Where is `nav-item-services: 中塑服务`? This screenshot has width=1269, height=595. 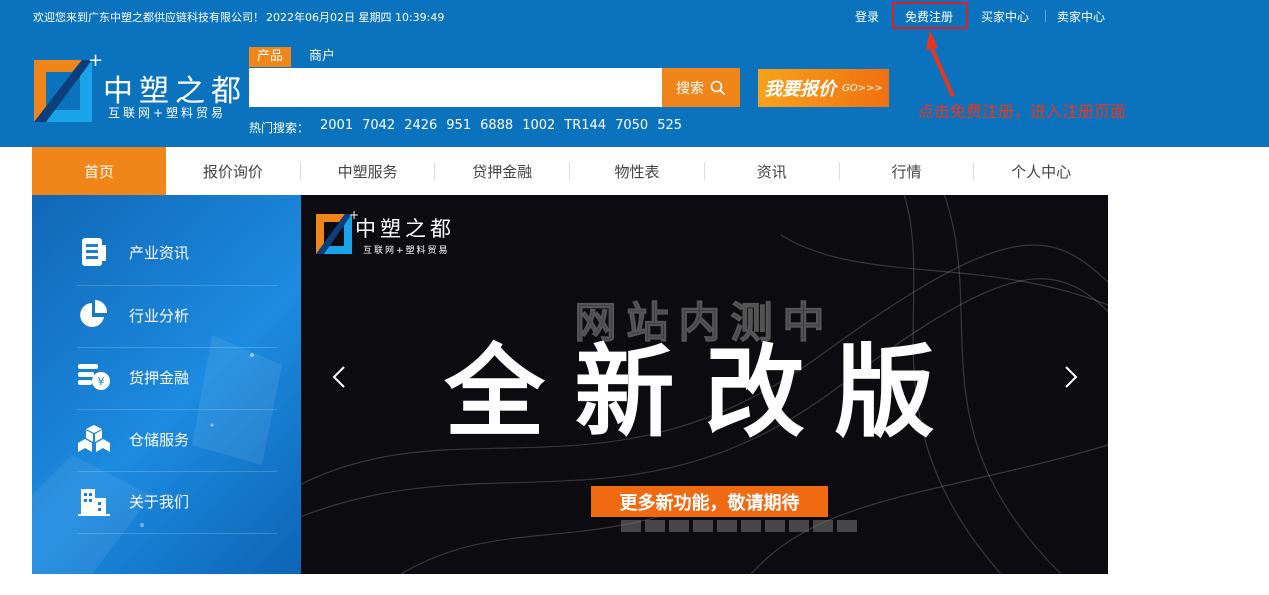 nav-item-services: 中塑服务 is located at coordinates (368, 171).